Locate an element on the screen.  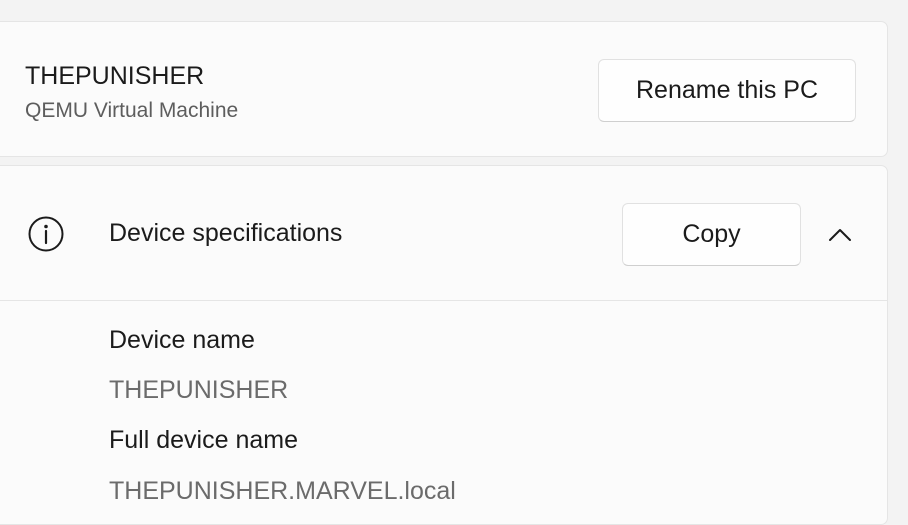
device-specifications-title: Device specifications is located at coordinates (226, 233).